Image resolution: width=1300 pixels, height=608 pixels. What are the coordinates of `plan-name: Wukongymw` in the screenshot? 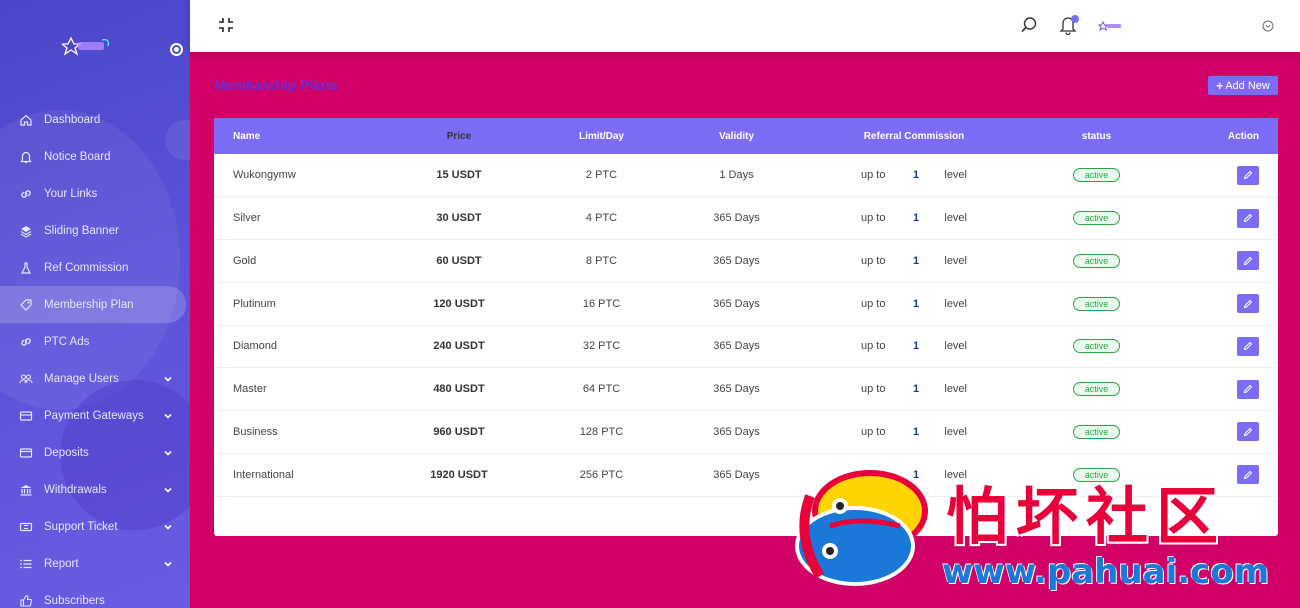 It's located at (264, 175).